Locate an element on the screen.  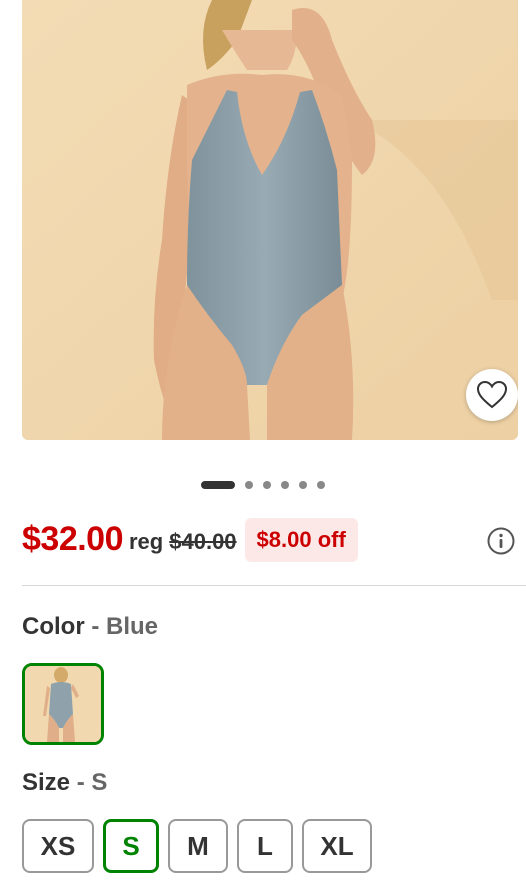
favorite-button is located at coordinates (492, 395).